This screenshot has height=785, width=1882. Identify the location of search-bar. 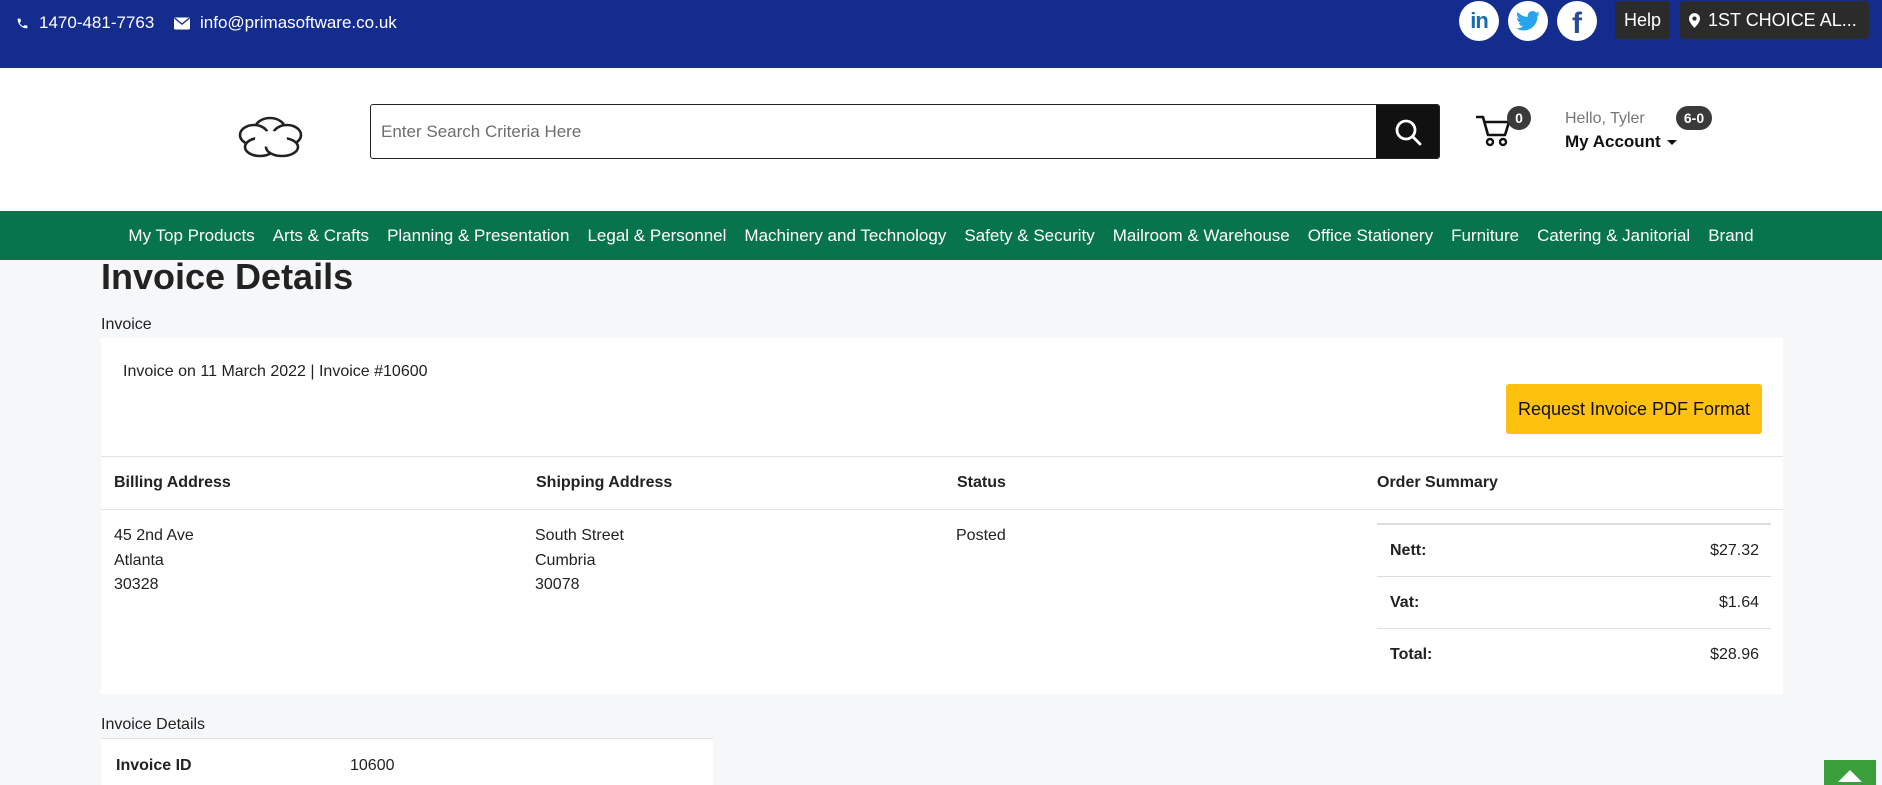
(905, 131).